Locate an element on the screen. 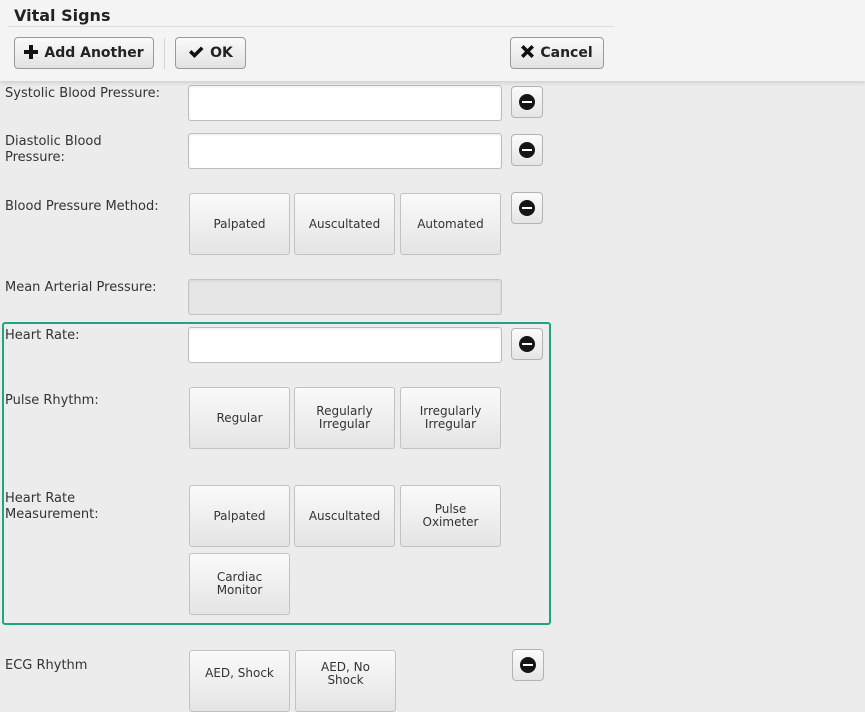 This screenshot has width=865, height=712. ok-button: OK is located at coordinates (210, 53).